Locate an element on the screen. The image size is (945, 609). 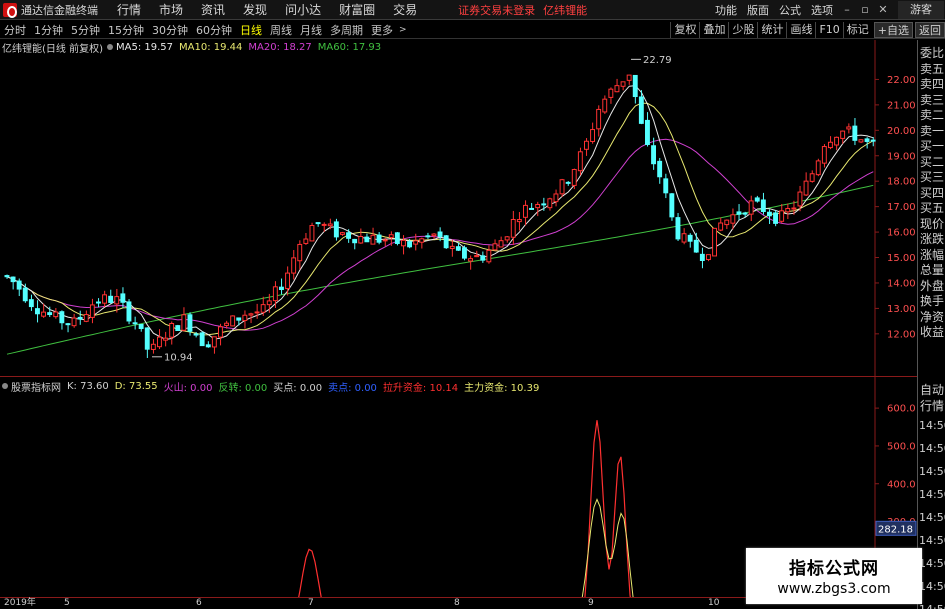
close-icon: ✕ is located at coordinates (883, 10).